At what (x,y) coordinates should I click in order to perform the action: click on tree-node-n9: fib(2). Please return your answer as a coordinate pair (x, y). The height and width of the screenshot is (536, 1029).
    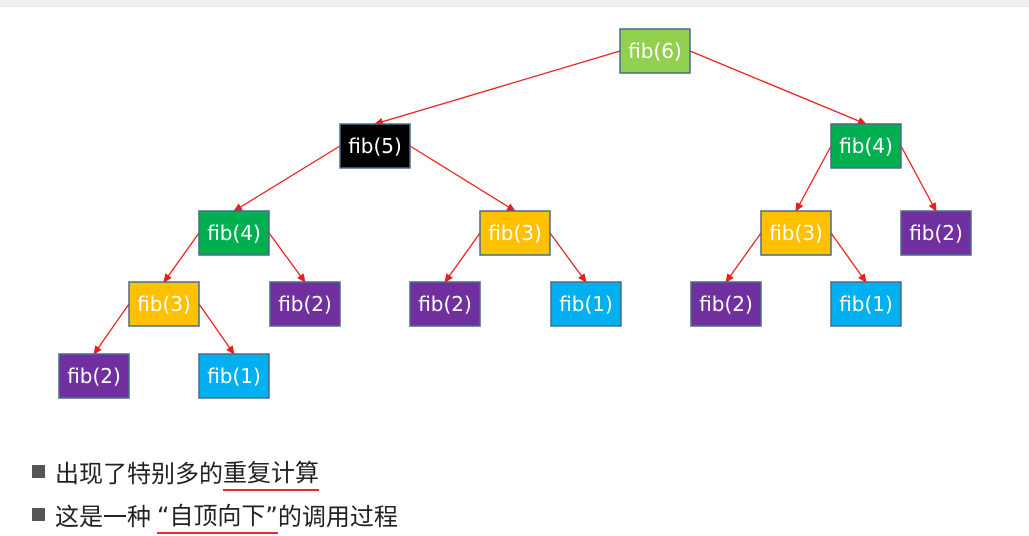
    Looking at the image, I should click on (305, 304).